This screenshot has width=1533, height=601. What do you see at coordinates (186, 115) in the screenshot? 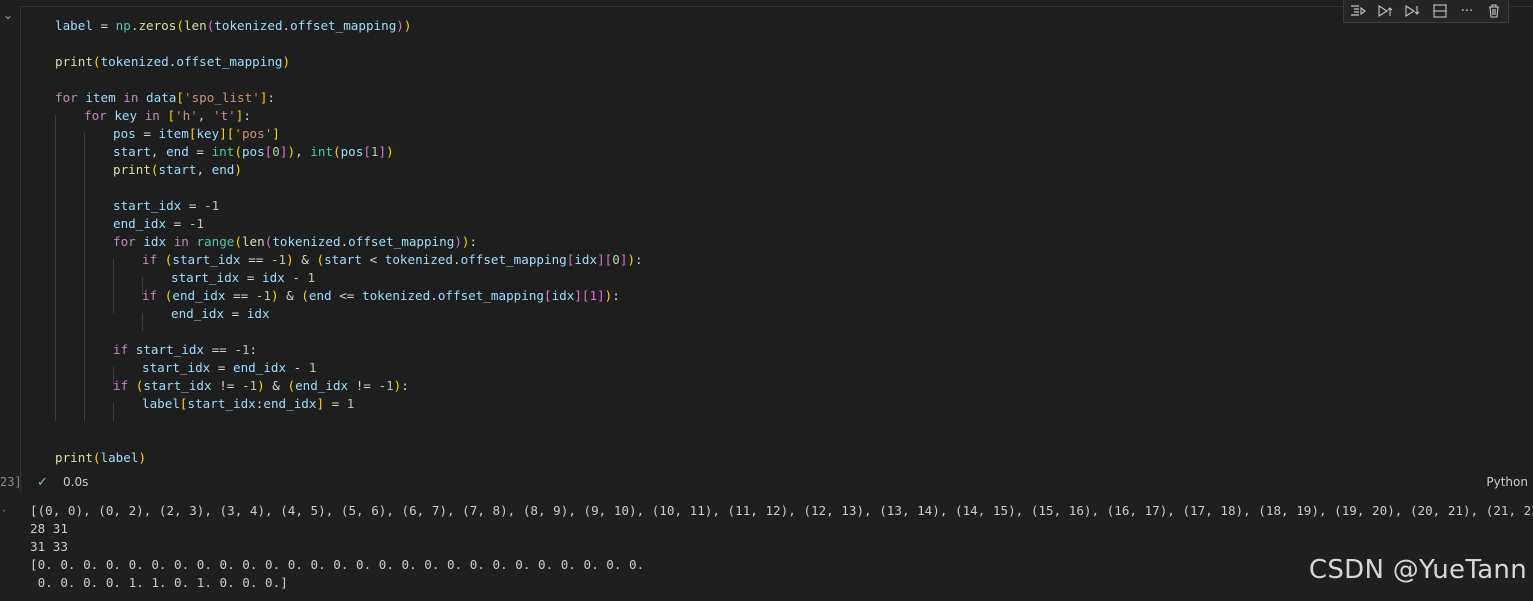
I see `token: 'h'` at bounding box center [186, 115].